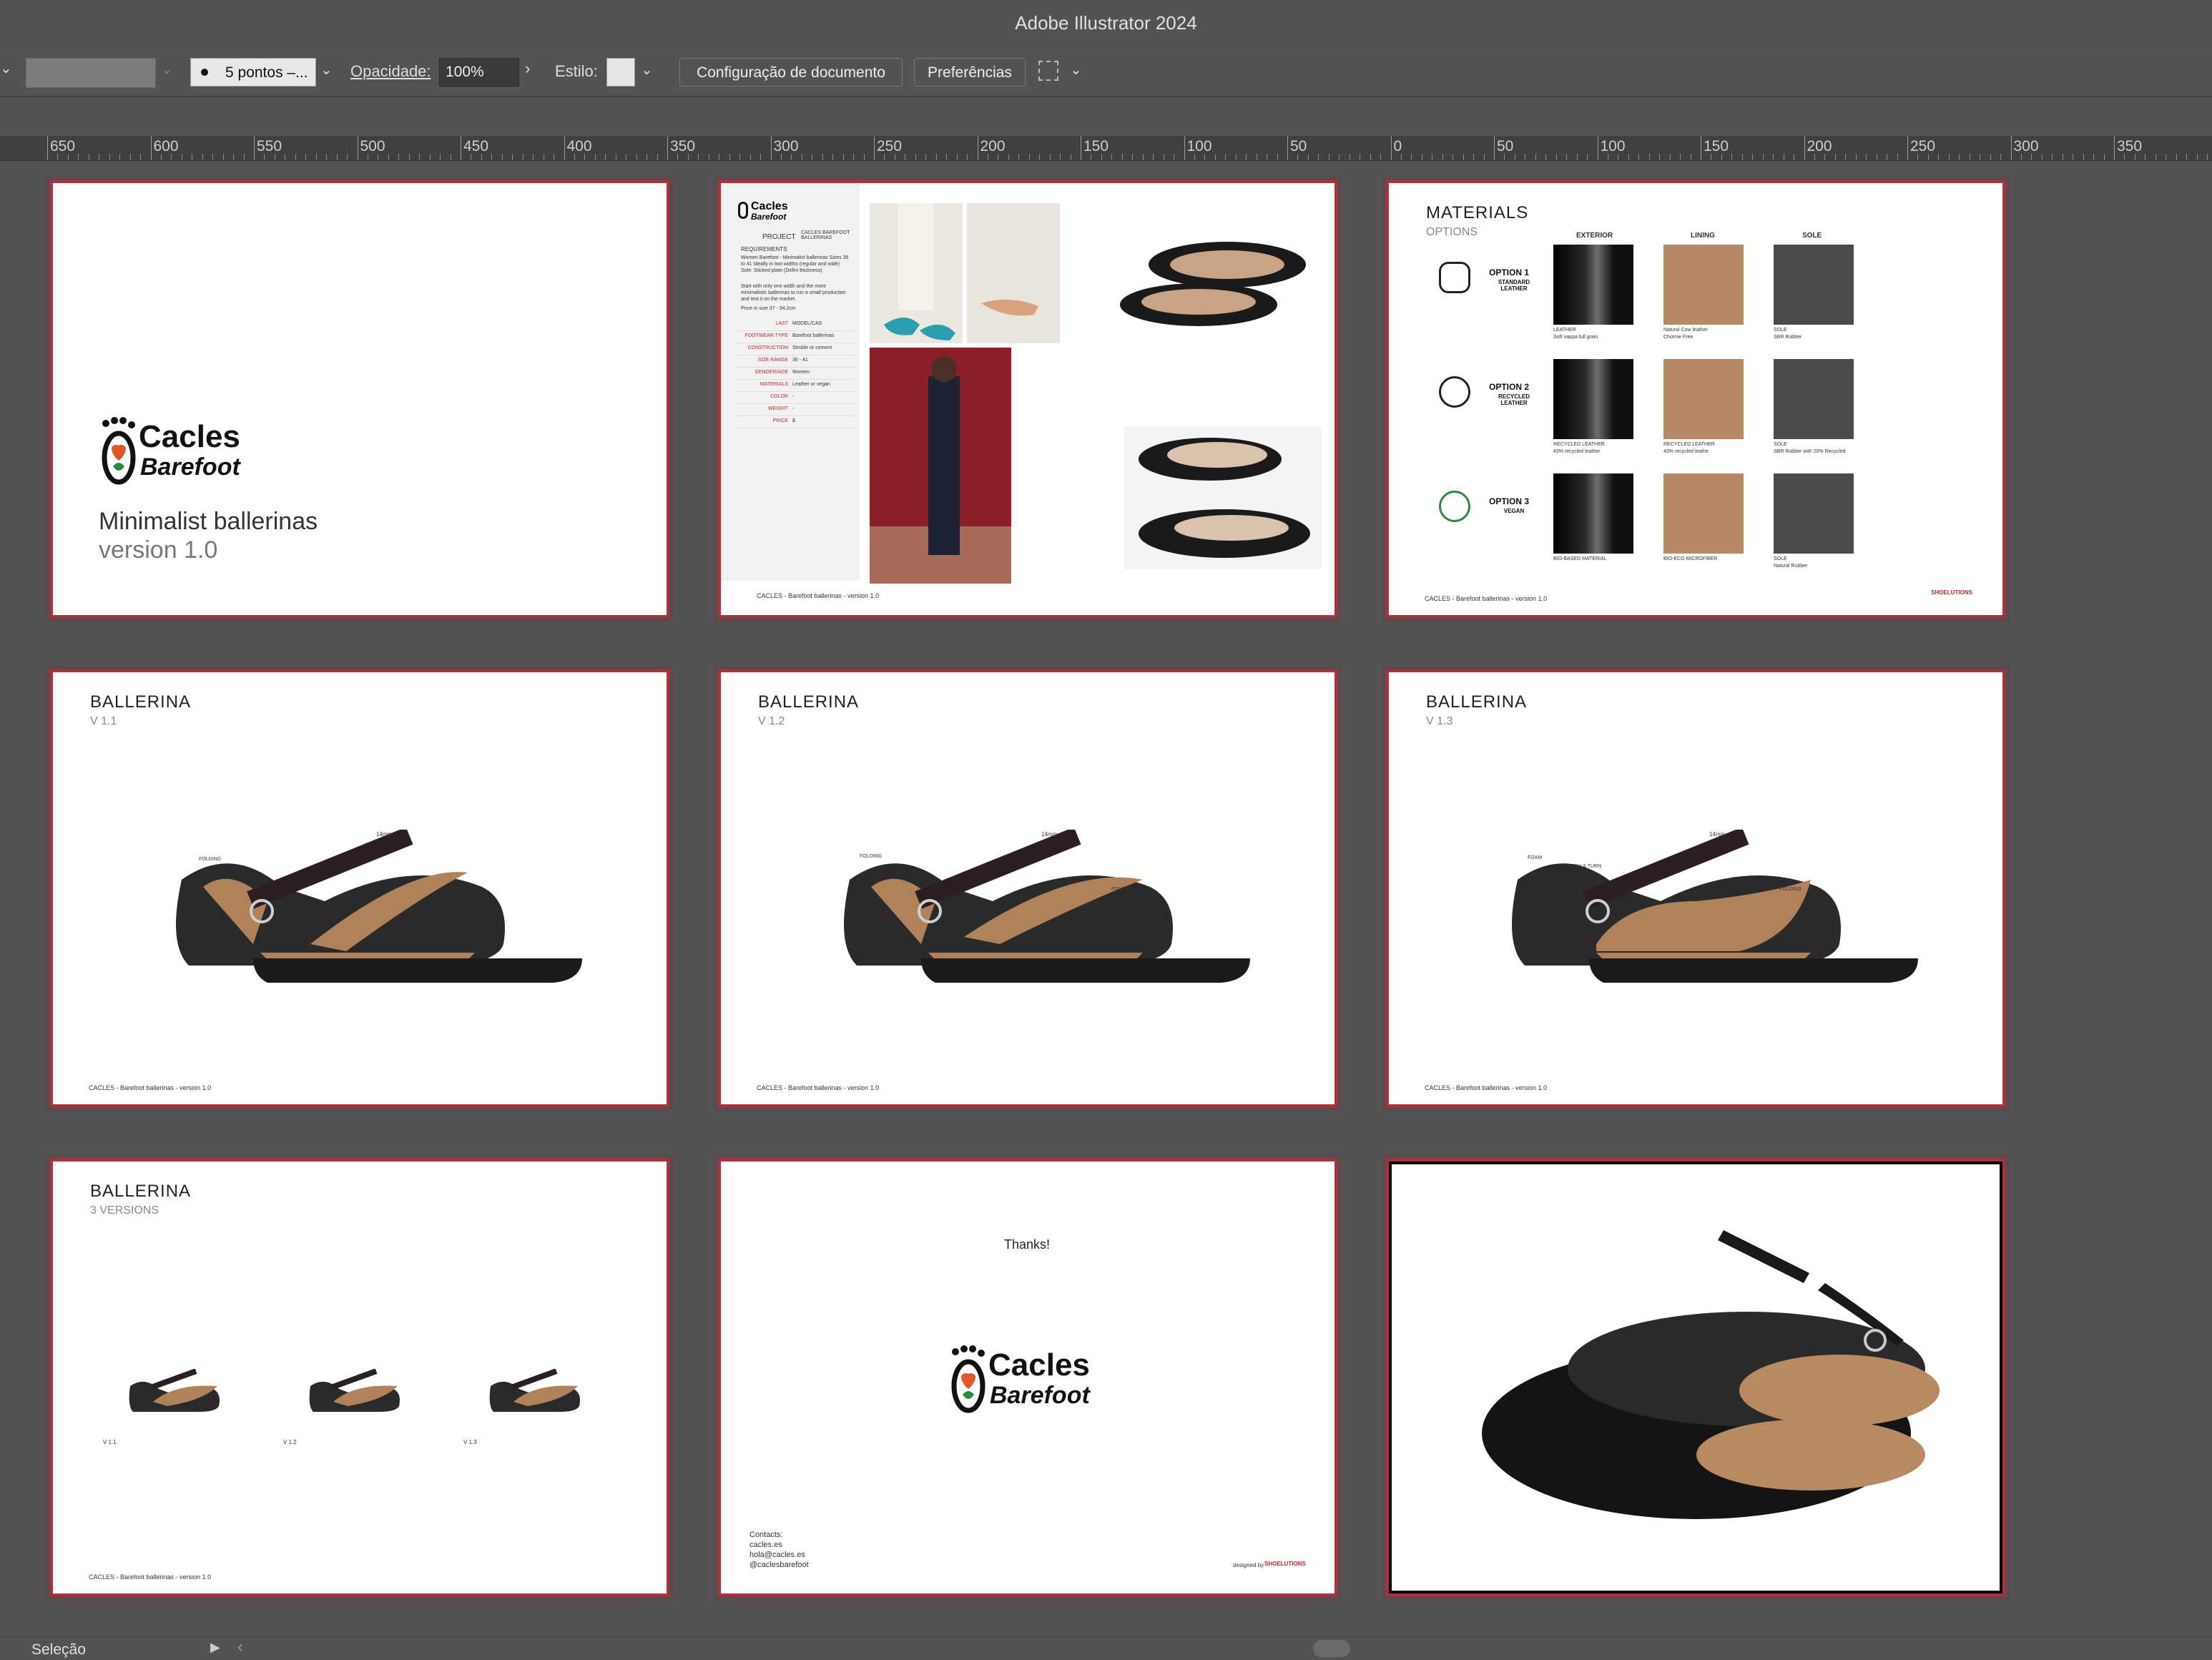 The width and height of the screenshot is (2212, 1660). I want to click on spec-key: CONSTRUCTION, so click(768, 347).